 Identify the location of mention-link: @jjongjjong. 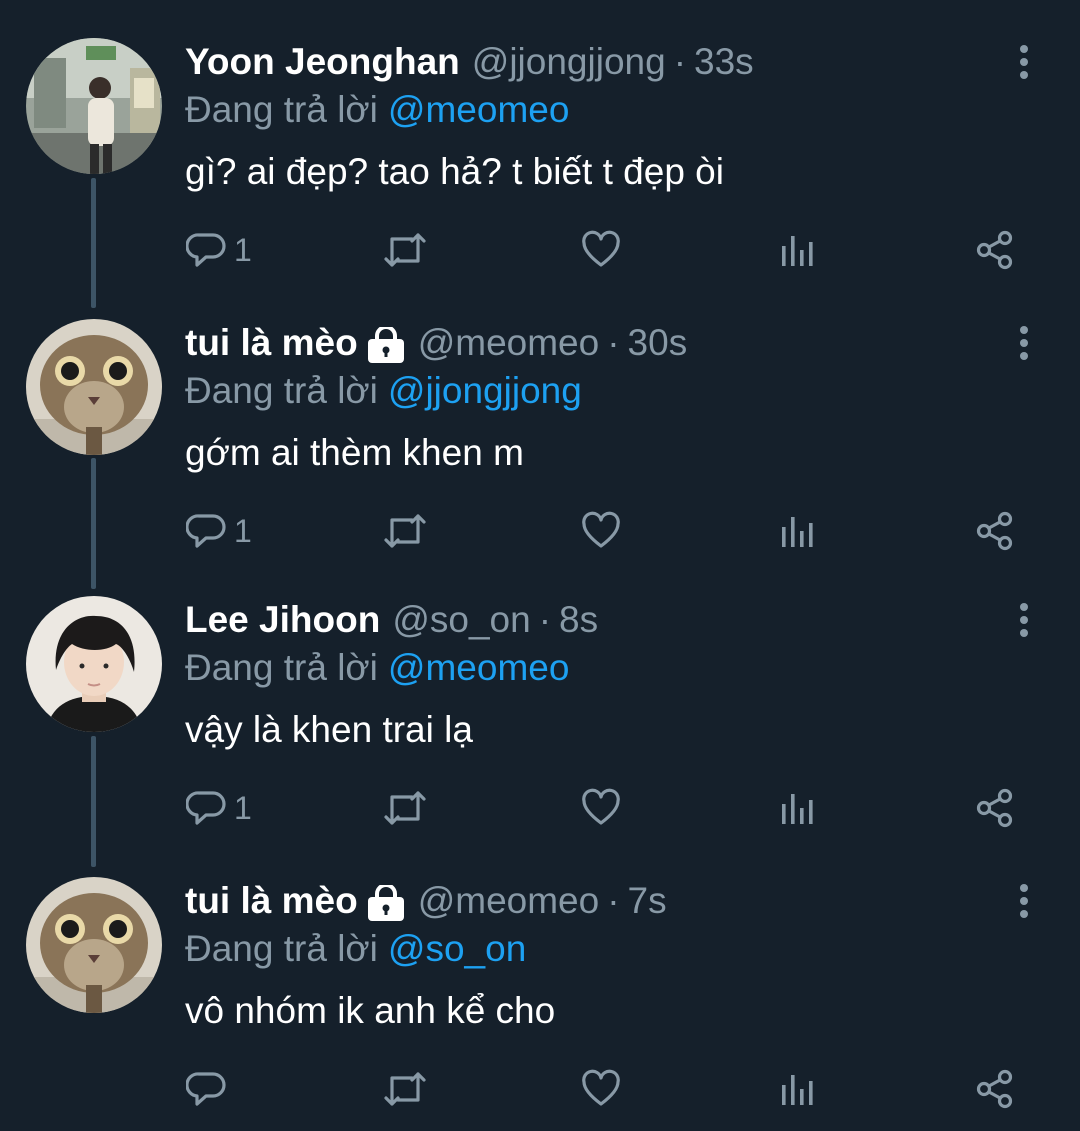
(485, 390).